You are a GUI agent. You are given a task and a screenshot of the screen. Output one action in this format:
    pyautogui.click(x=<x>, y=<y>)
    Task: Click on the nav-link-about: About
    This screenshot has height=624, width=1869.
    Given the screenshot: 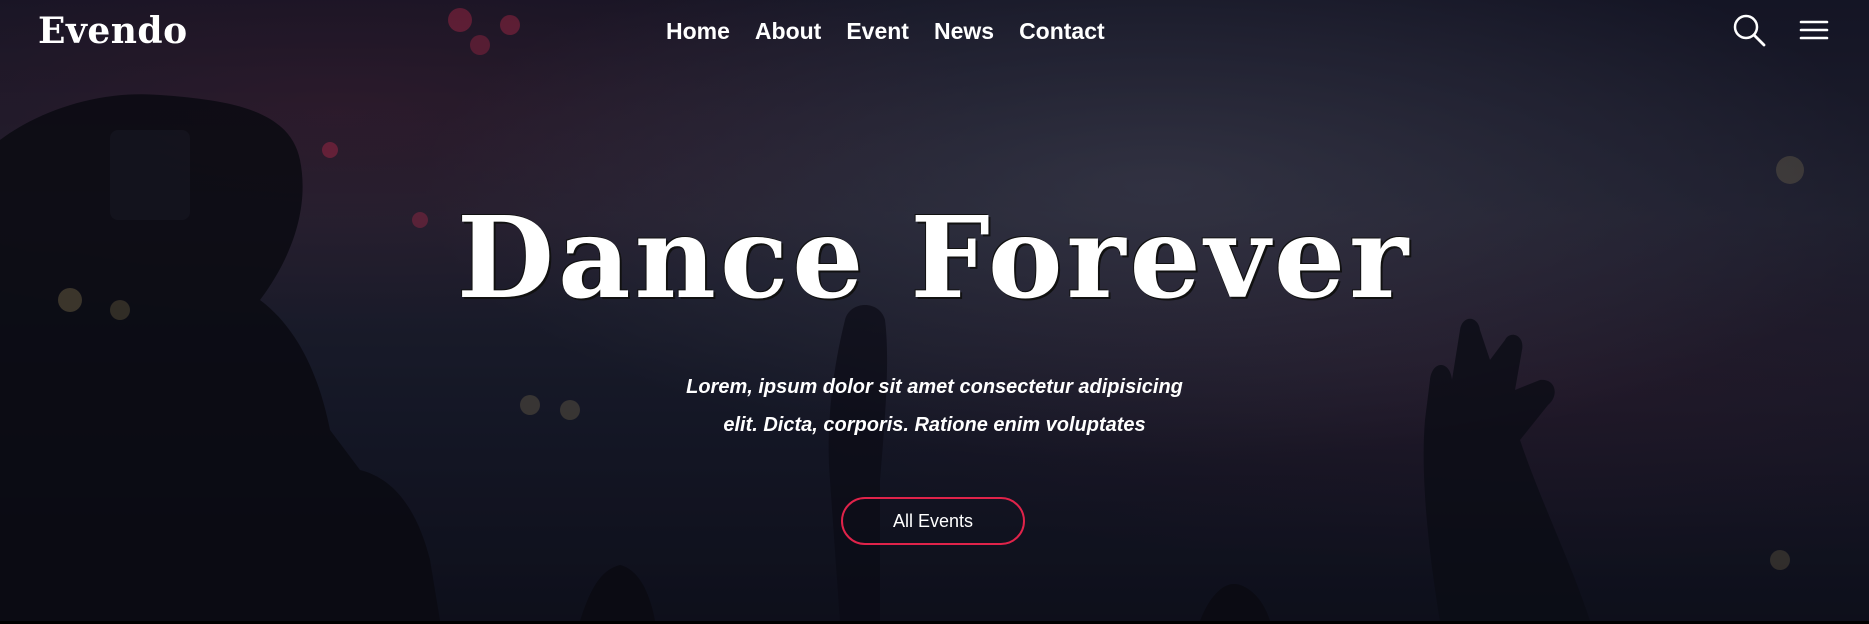 What is the action you would take?
    pyautogui.click(x=788, y=31)
    